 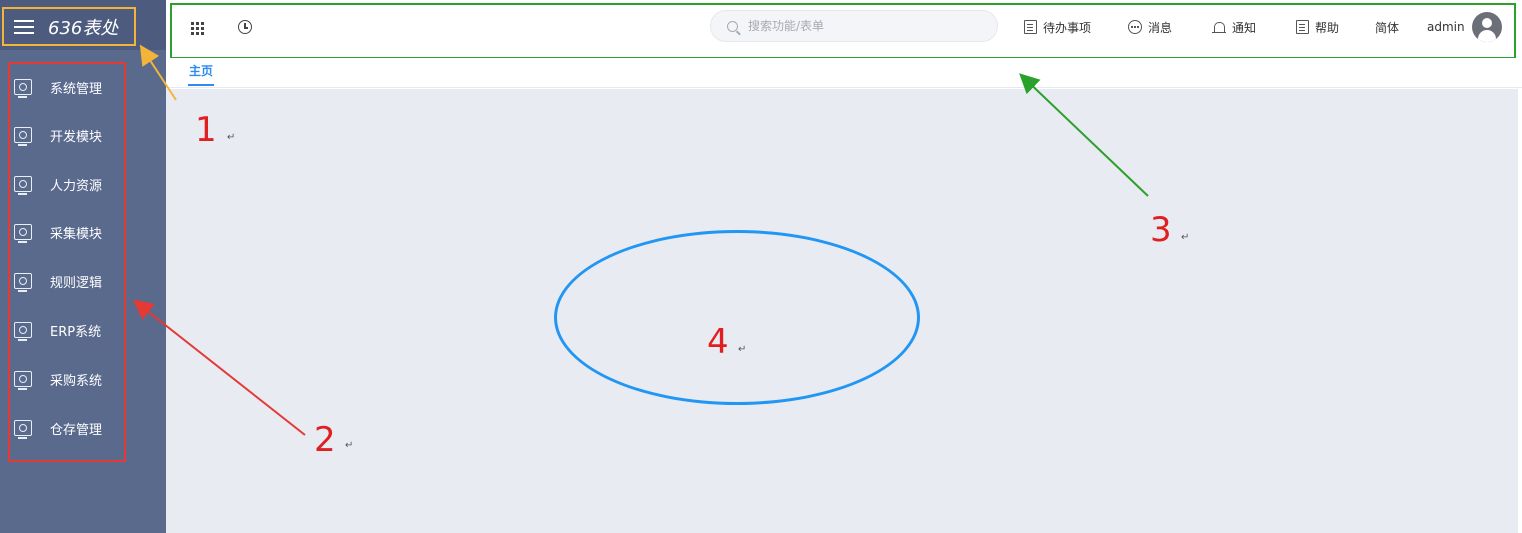 I want to click on tab-home: 主页, so click(x=201, y=74).